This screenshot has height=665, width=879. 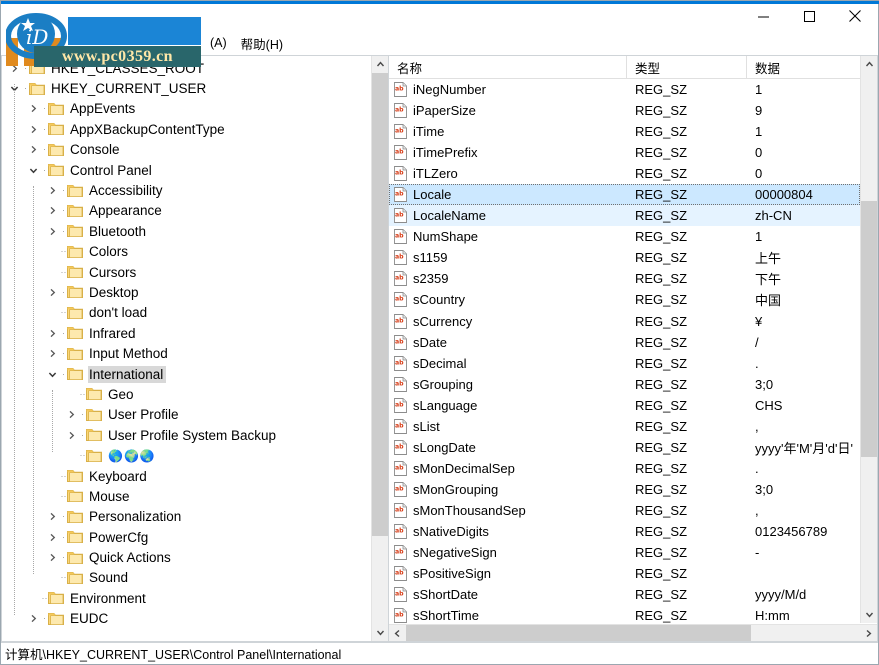 I want to click on table-row: ab sPositiveSign REG_SZ, so click(x=624, y=573).